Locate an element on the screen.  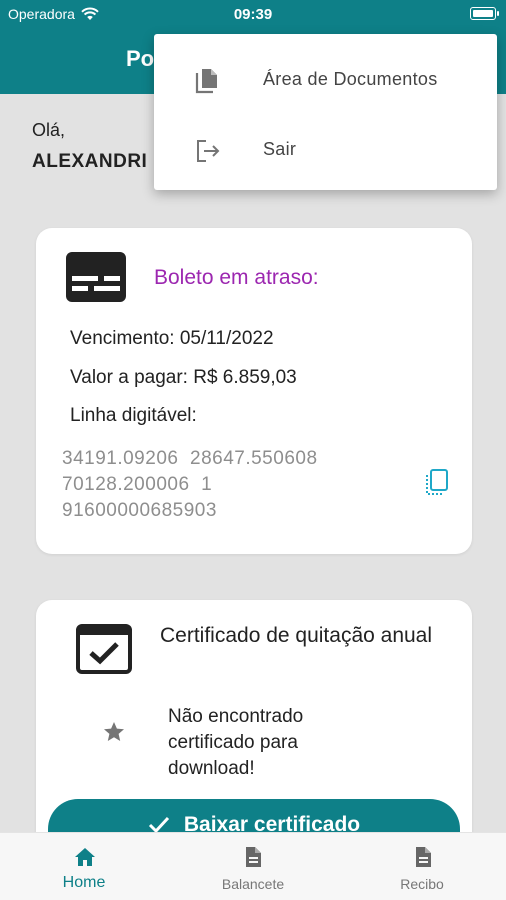
amount-due: Valor a pagar: R$ 6.859,03 is located at coordinates (183, 377).